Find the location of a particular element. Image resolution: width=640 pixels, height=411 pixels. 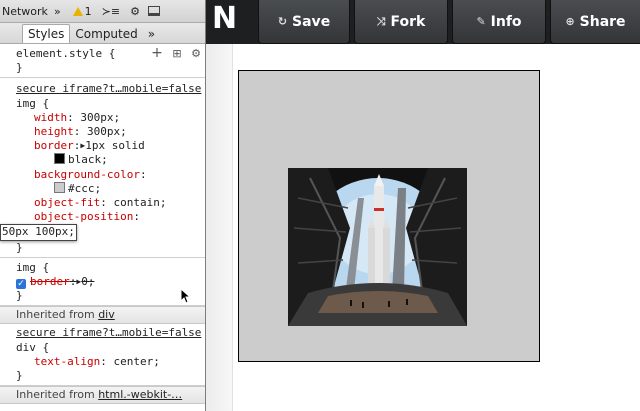

devtools-topbar: Network » 1 ≻≡ ⚙ is located at coordinates (102, 11).